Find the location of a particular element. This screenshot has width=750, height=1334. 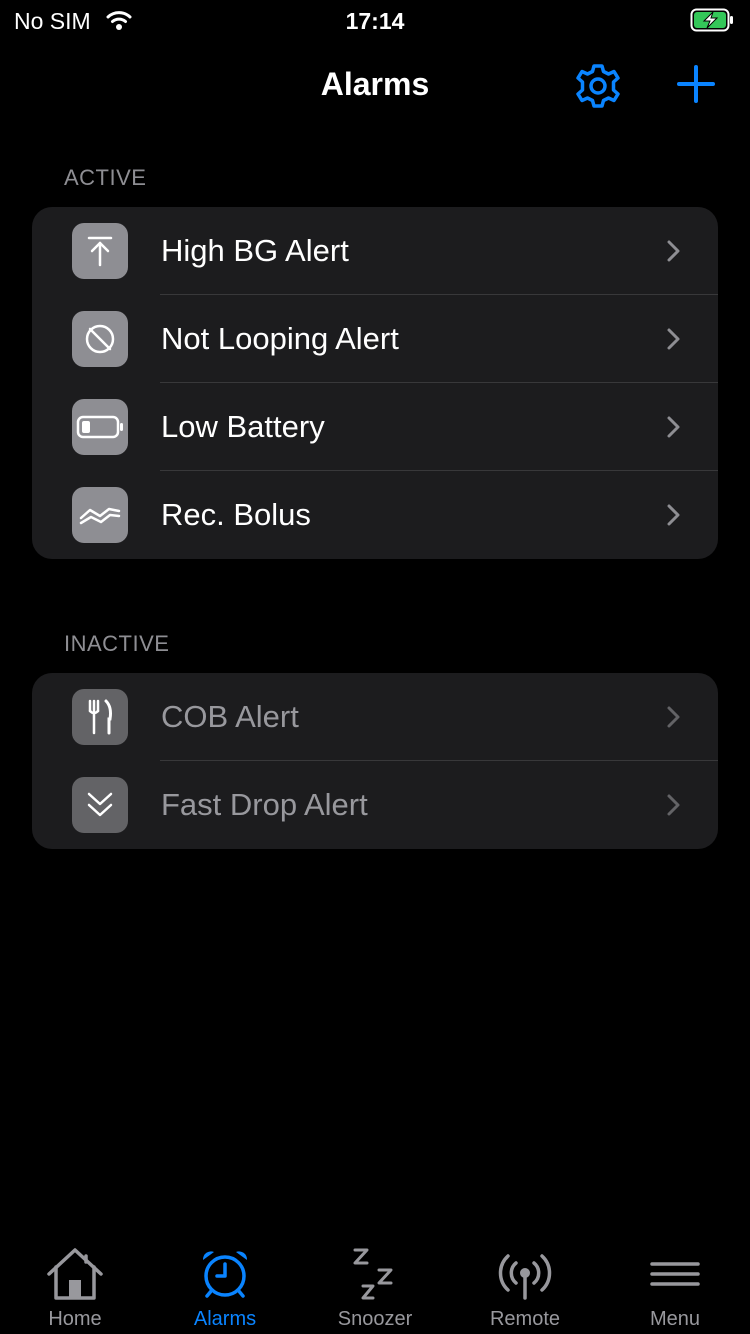

tab-snoozer: Snoozer is located at coordinates (375, 1283).